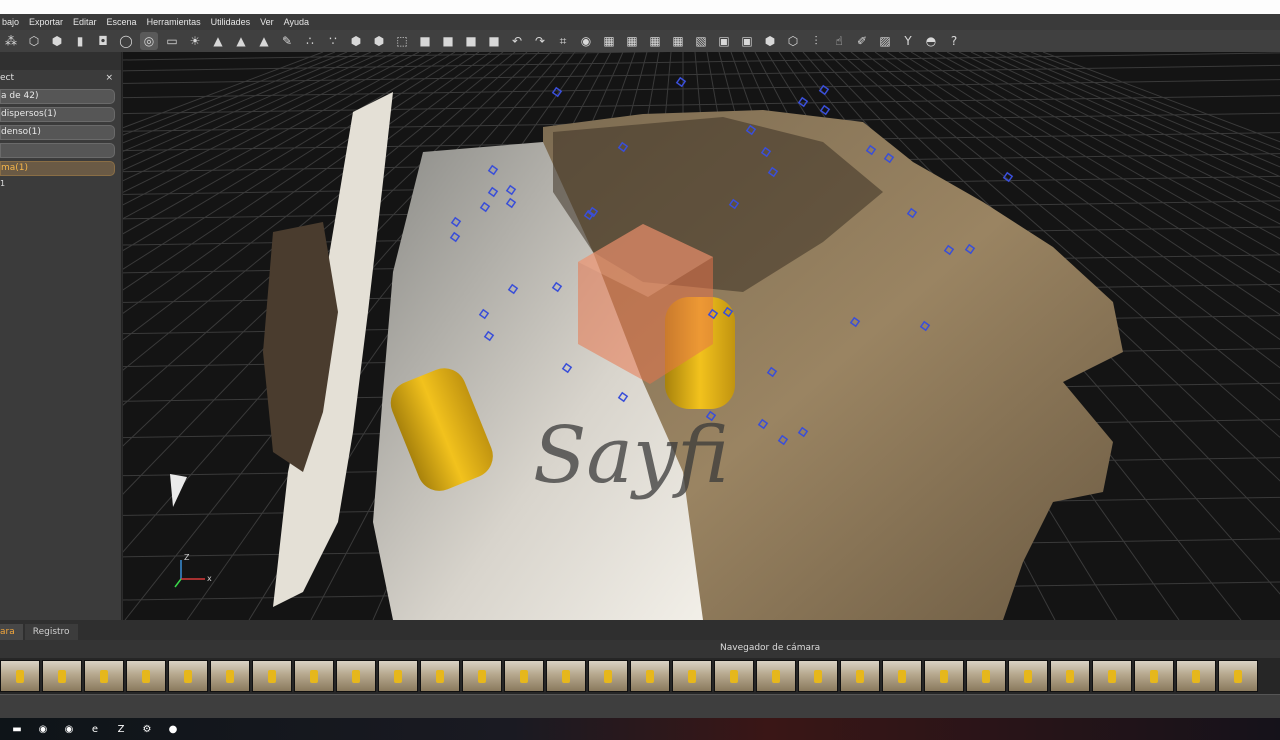 The height and width of the screenshot is (740, 1280). Describe the element at coordinates (267, 22) in the screenshot. I see `menu-item: Ver` at that location.